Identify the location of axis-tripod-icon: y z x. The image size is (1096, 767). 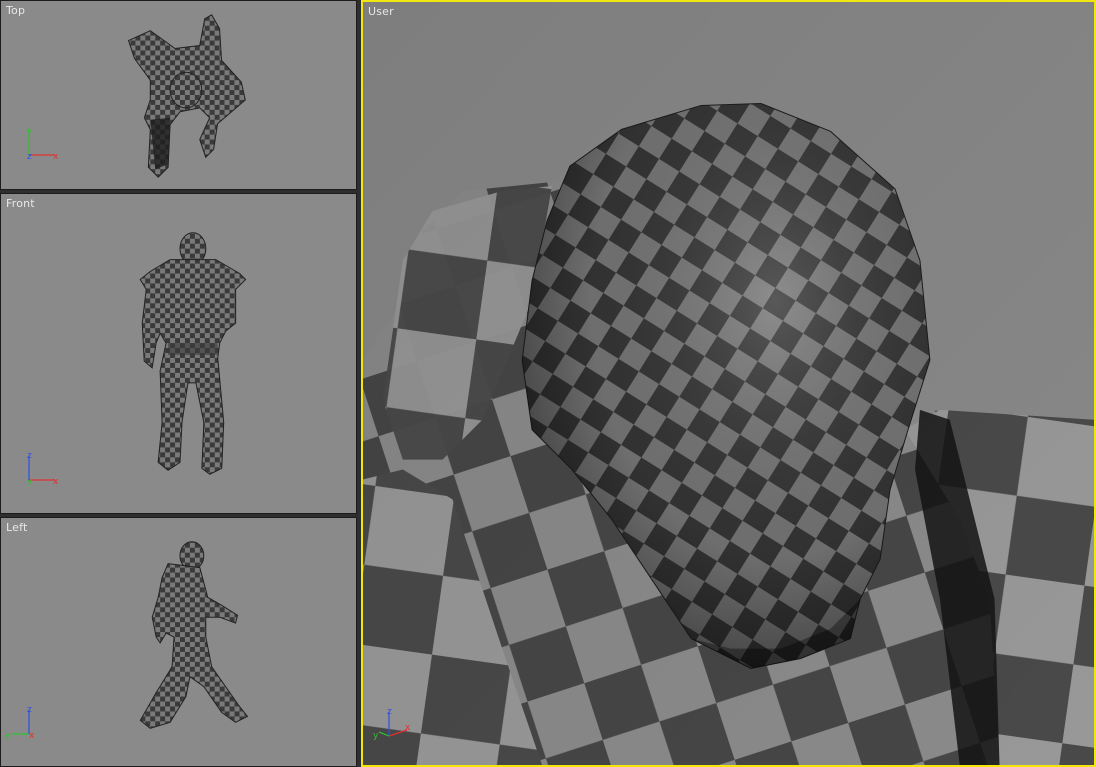
(43, 144).